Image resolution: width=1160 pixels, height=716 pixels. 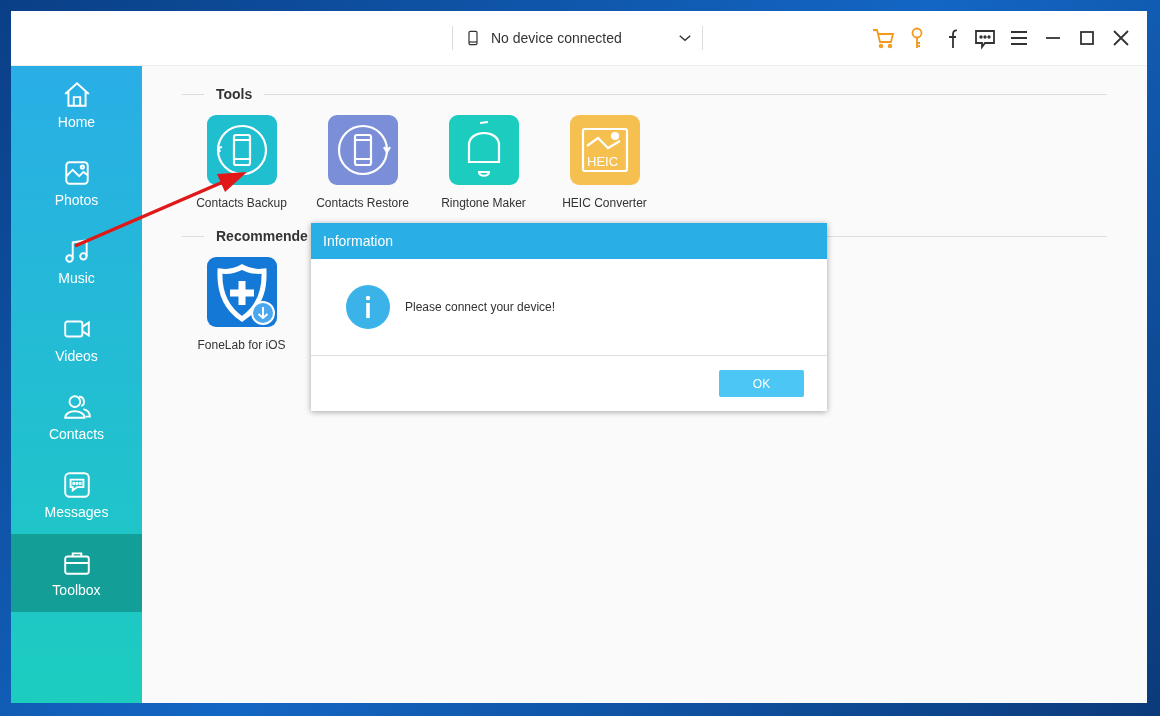 I want to click on ok-button: OK, so click(x=761, y=383).